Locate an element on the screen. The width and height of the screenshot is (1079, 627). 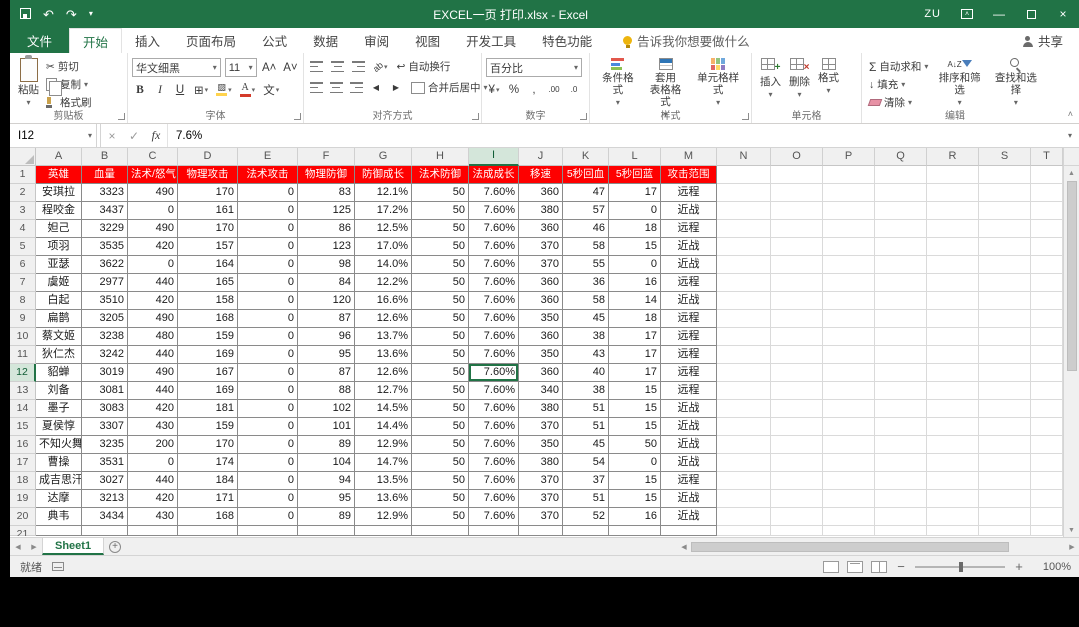
cell-P4 is located at coordinates (849, 229).